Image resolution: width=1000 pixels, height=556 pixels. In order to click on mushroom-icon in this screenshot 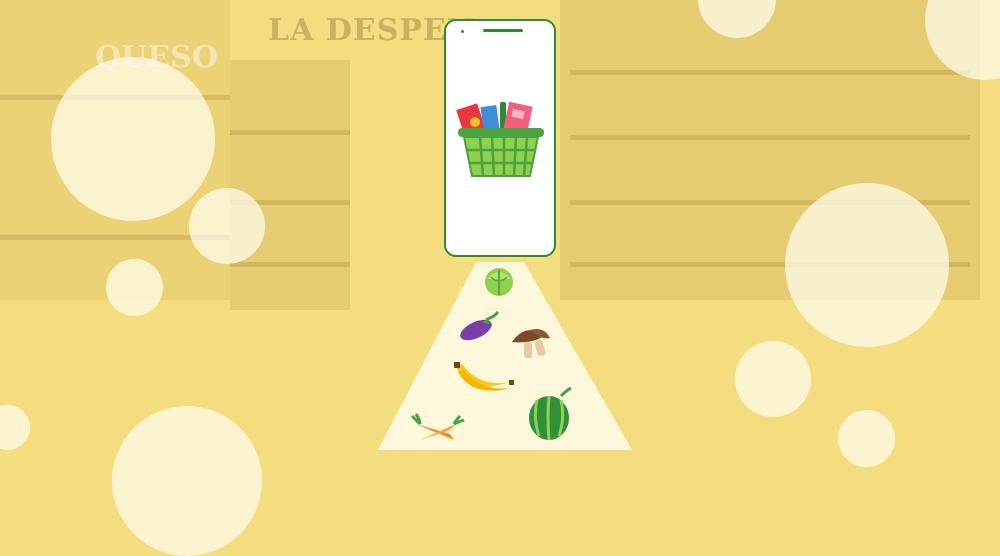, I will do `click(531, 343)`.